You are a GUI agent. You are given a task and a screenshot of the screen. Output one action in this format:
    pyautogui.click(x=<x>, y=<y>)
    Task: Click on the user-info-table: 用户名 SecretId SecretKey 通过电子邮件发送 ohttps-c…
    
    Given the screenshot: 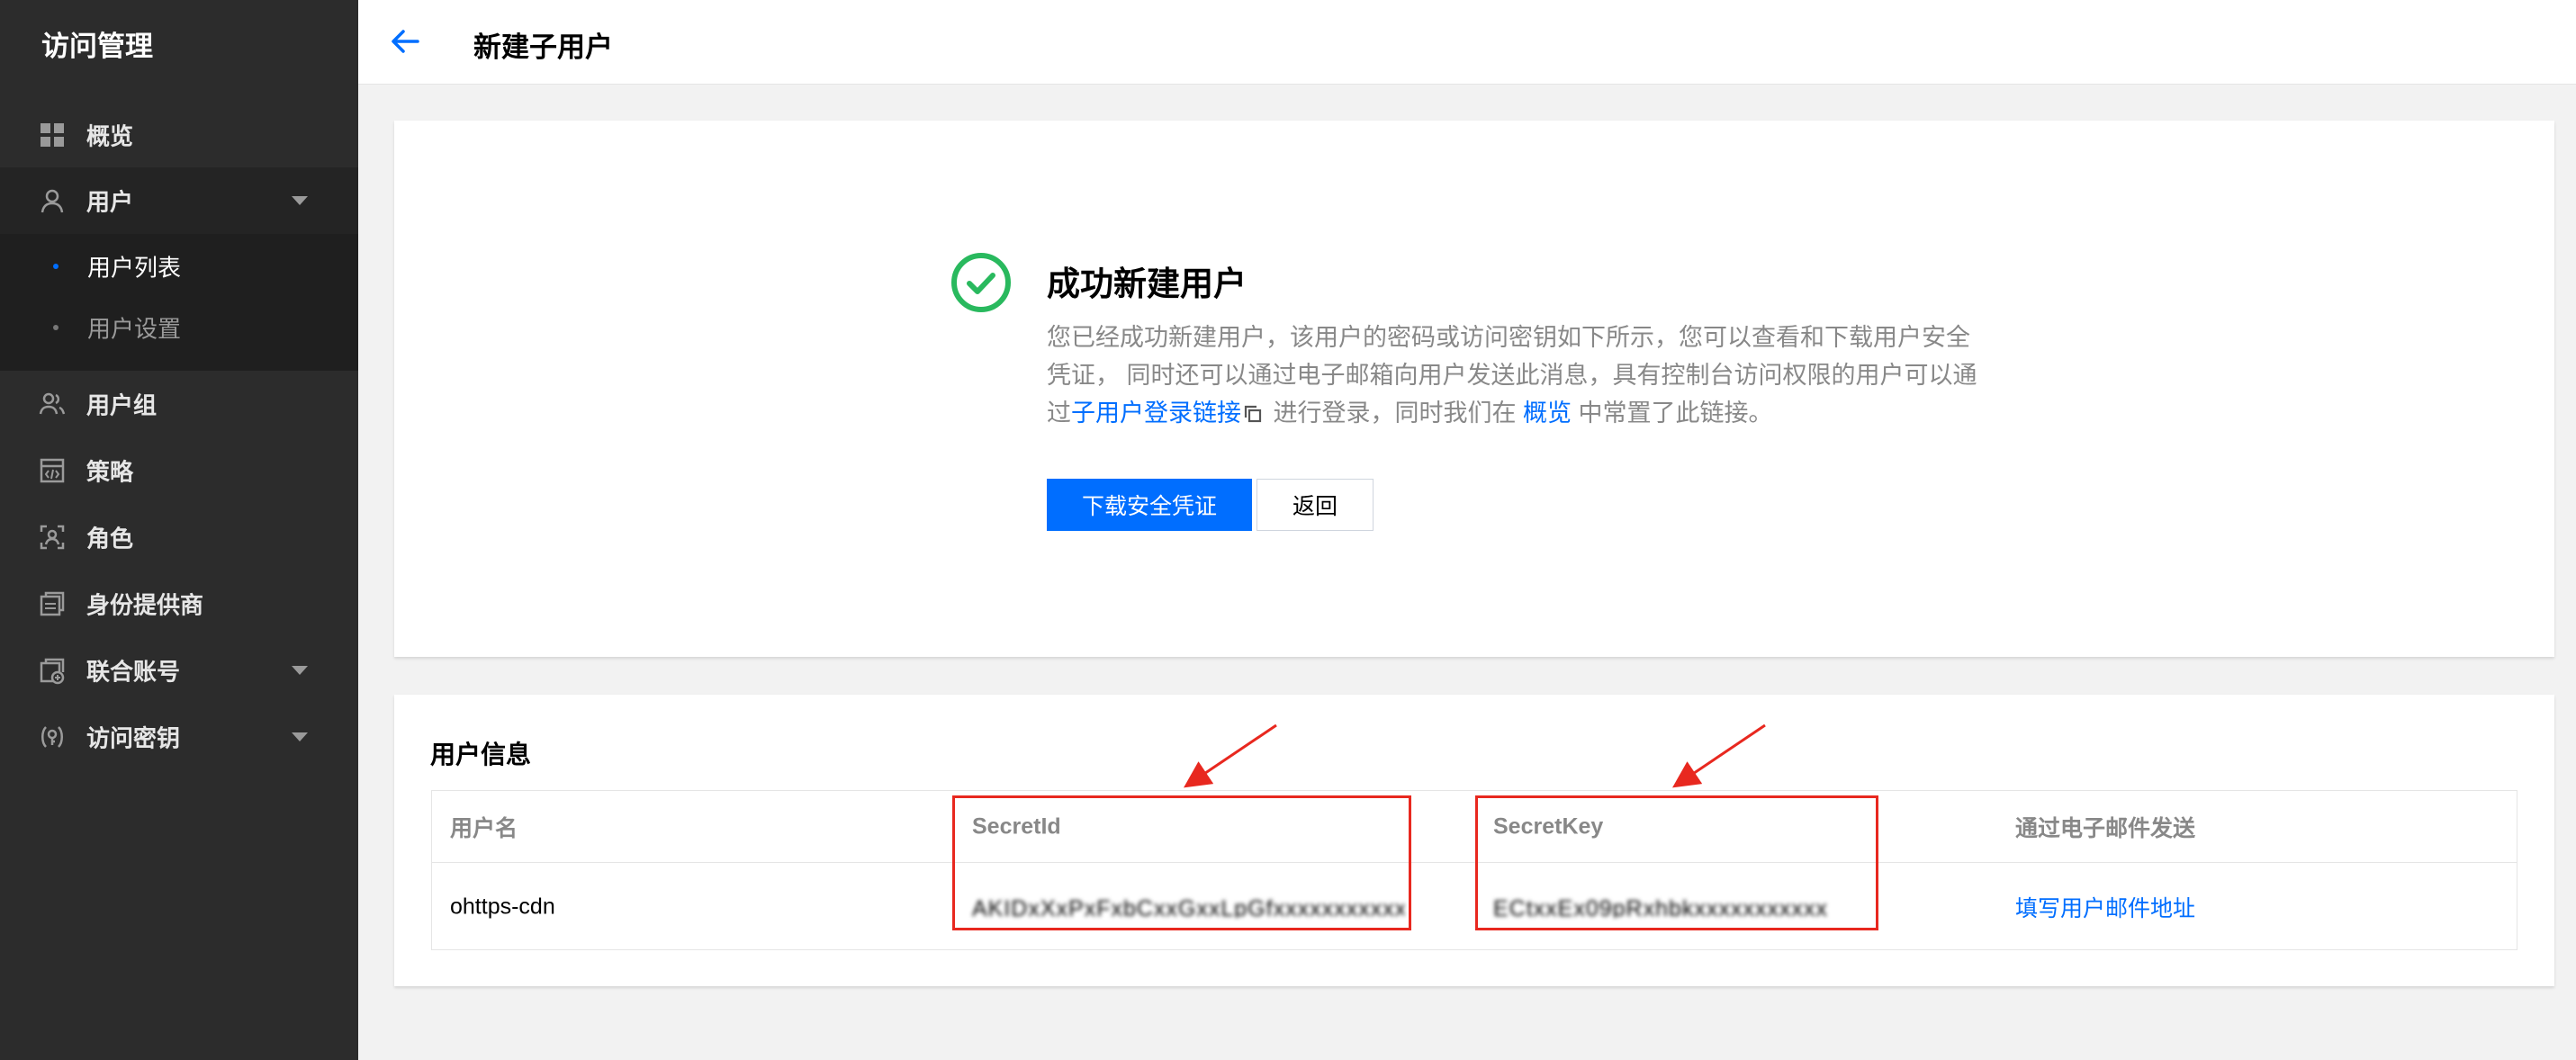 What is the action you would take?
    pyautogui.click(x=1474, y=870)
    